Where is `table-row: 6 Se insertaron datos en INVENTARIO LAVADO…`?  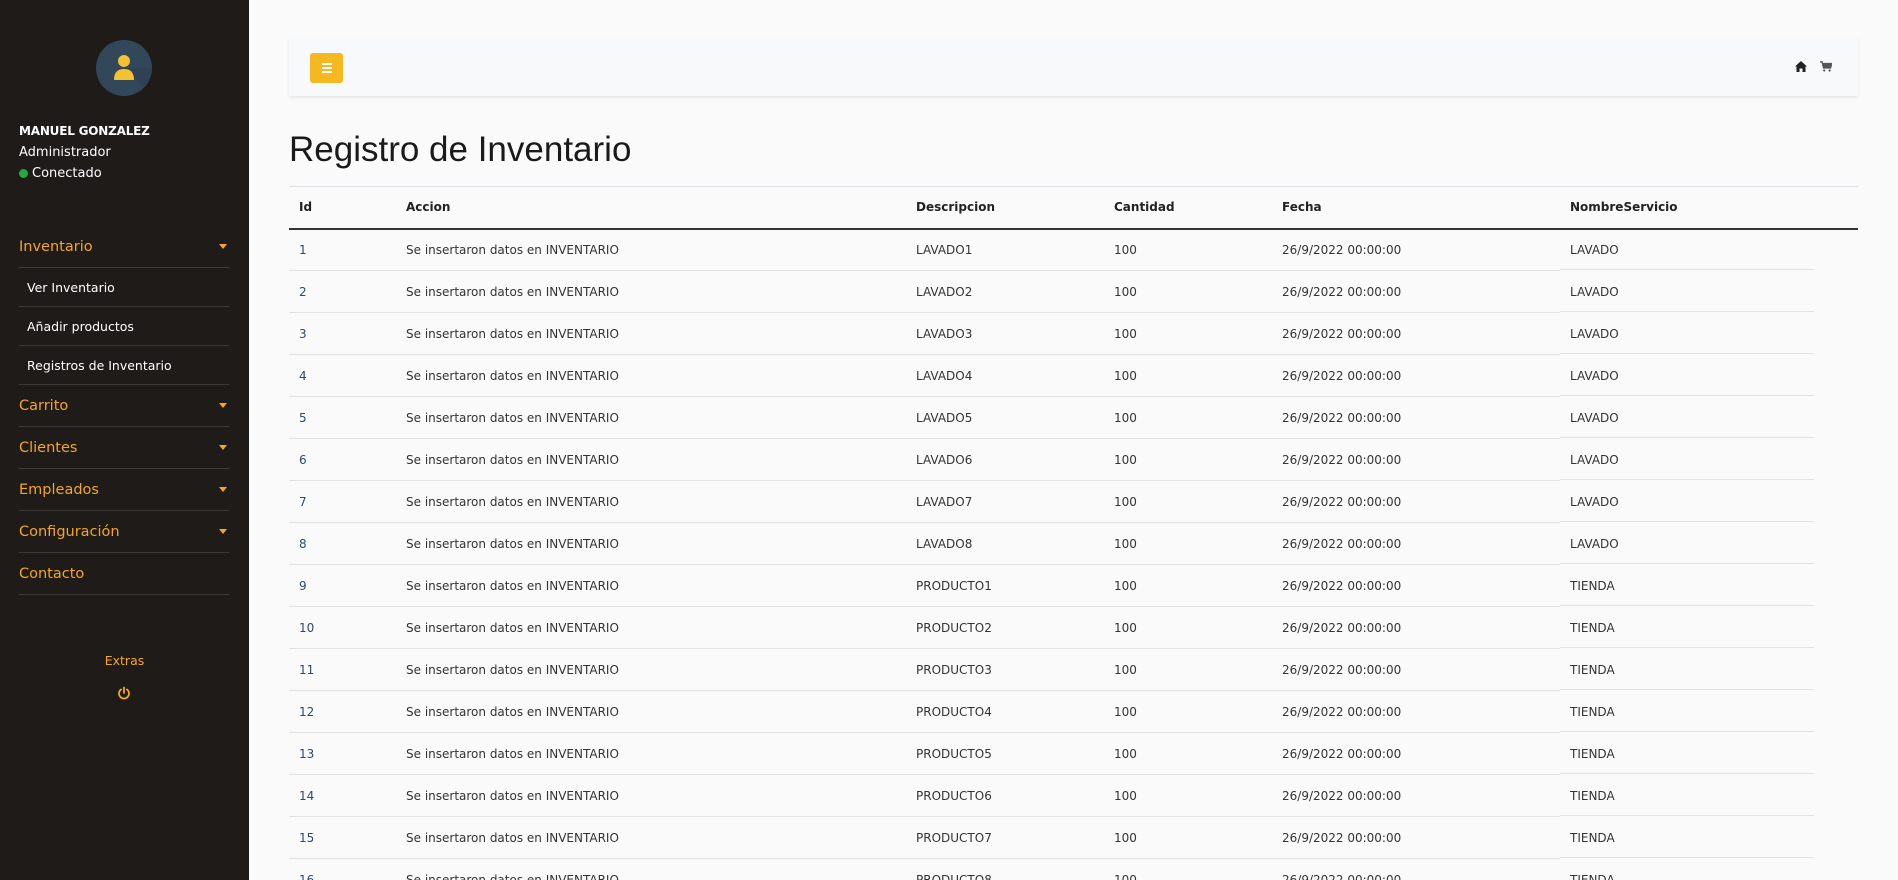
table-row: 6 Se insertaron datos en INVENTARIO LAVADO… is located at coordinates (1073, 459).